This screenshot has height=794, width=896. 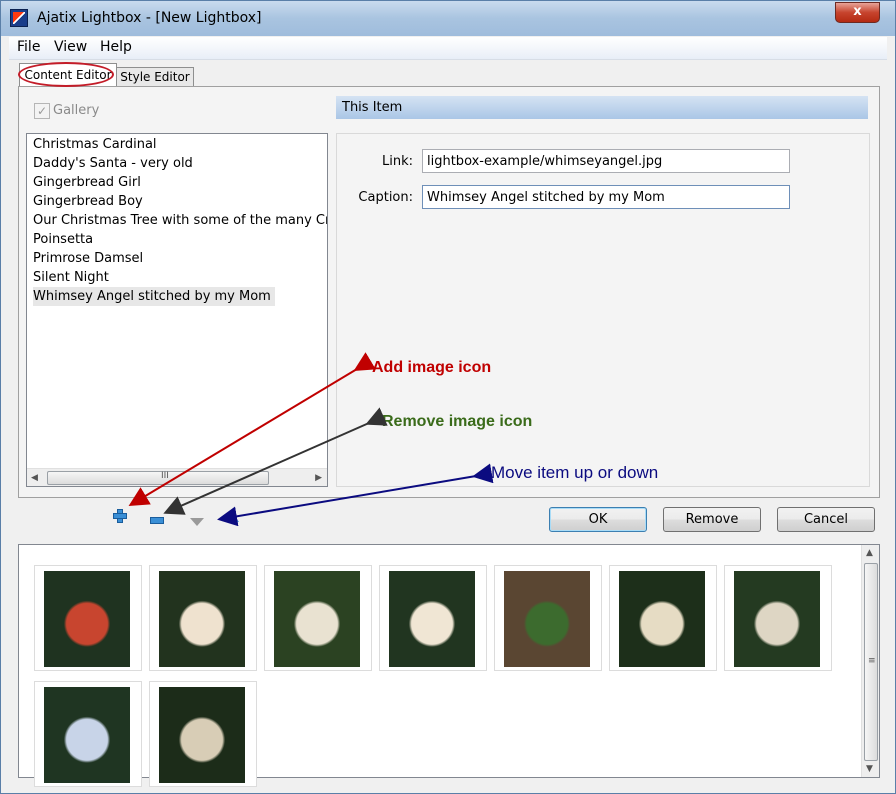 What do you see at coordinates (355, 495) in the screenshot?
I see `arrow-move-line` at bounding box center [355, 495].